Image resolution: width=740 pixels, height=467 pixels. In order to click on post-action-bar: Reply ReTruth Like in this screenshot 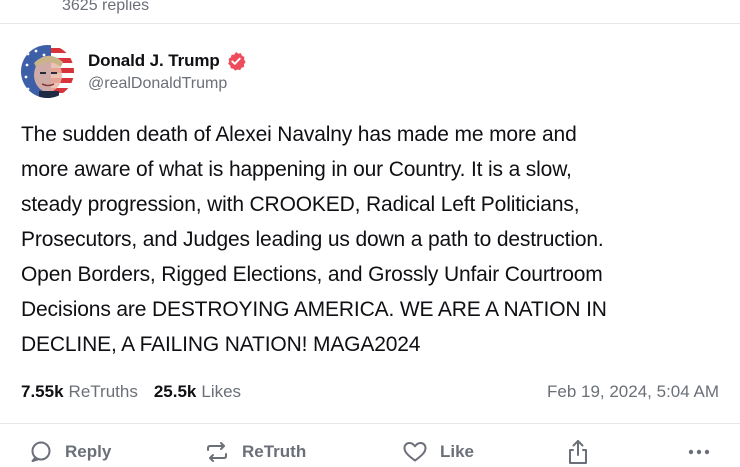, I will do `click(370, 450)`.